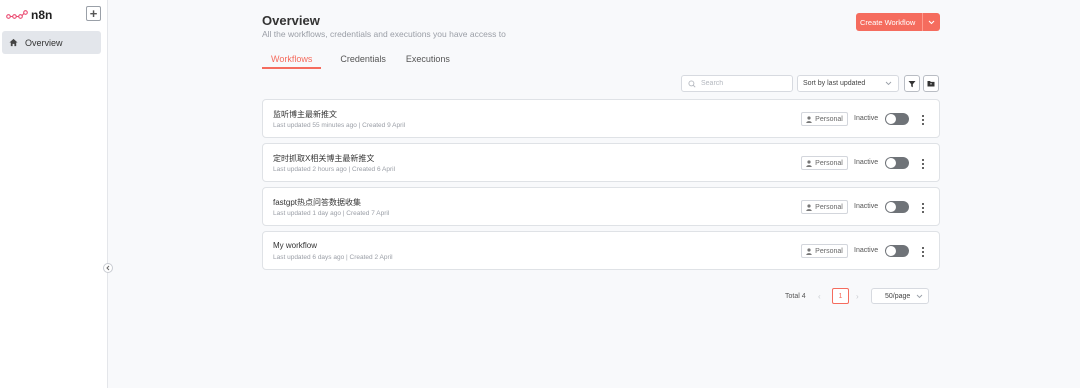 The height and width of the screenshot is (388, 1080). I want to click on chevron-left-icon: ‹, so click(819, 296).